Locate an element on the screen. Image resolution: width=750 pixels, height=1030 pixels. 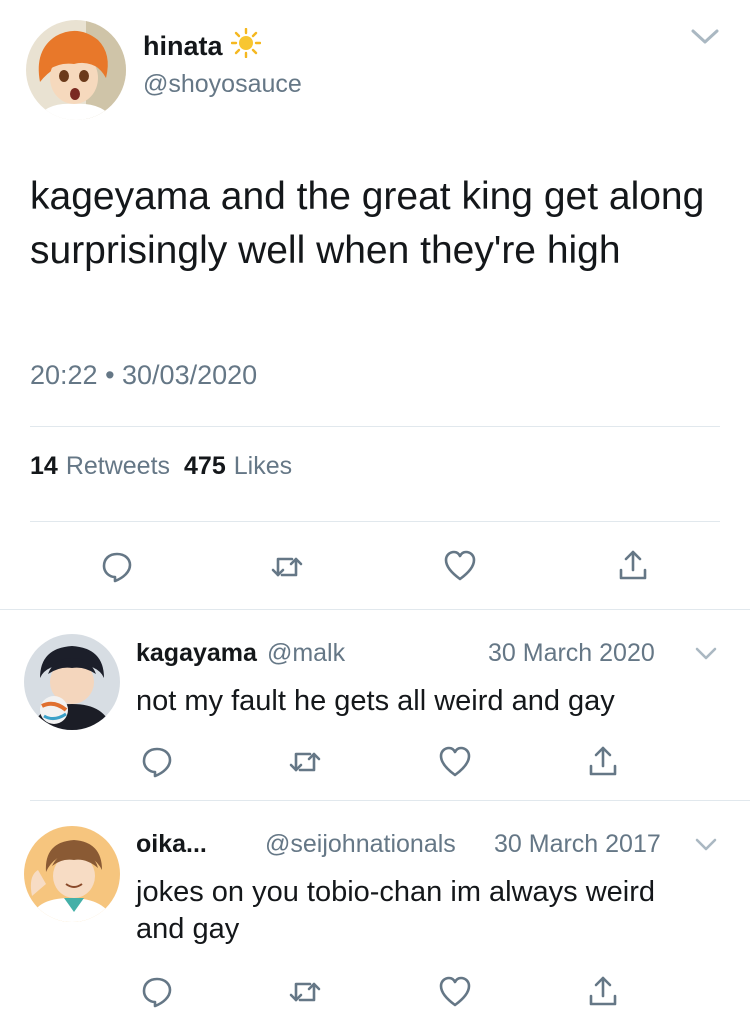
retweets-count: 14 is located at coordinates (44, 466).